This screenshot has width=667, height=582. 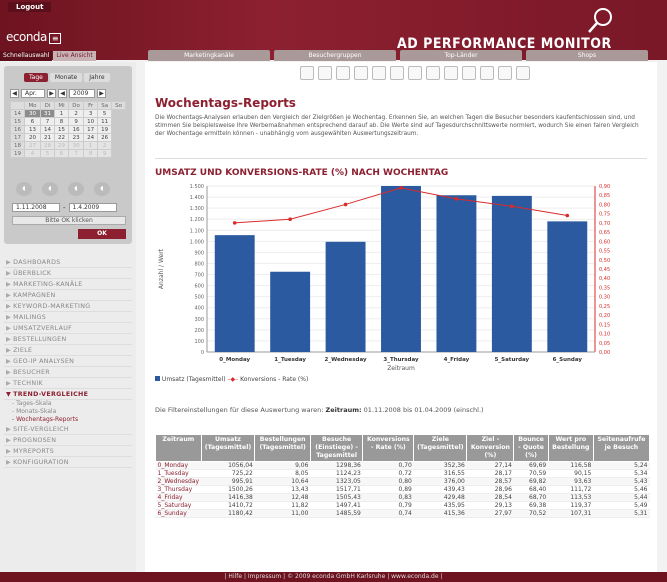 I want to click on month-field: Apr., so click(x=33, y=93).